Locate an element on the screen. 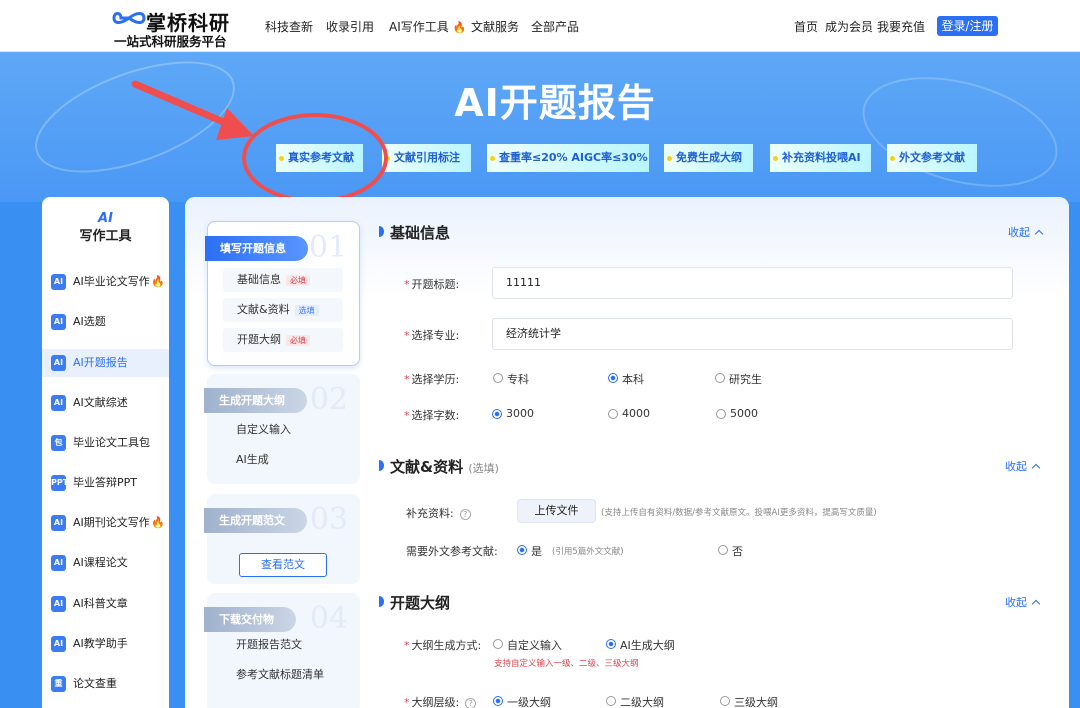  step-number: 03 is located at coordinates (328, 519).